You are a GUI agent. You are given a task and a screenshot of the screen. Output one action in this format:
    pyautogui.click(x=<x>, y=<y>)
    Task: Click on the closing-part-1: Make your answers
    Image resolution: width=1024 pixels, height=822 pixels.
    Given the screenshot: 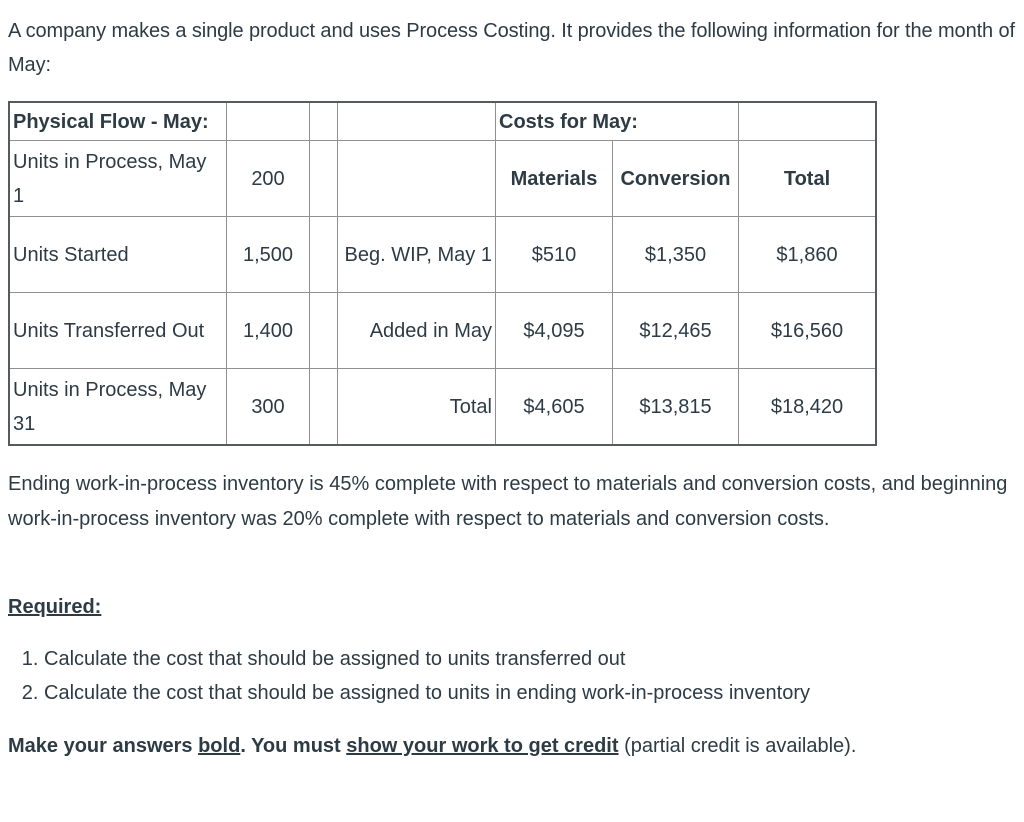 What is the action you would take?
    pyautogui.click(x=103, y=746)
    